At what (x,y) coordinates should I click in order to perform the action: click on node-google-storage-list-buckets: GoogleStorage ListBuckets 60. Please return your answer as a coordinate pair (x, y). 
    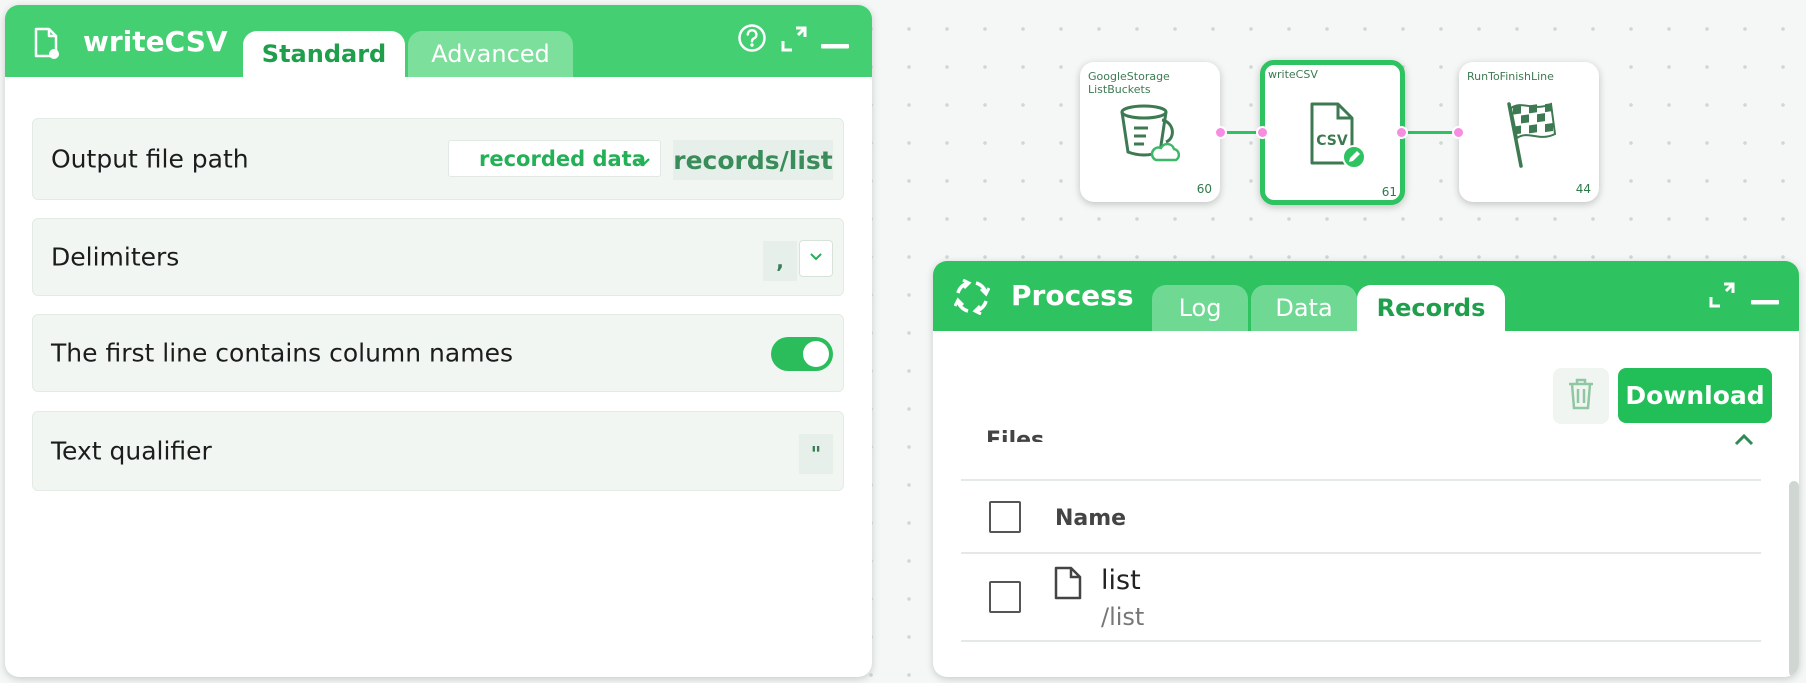
    Looking at the image, I should click on (1150, 132).